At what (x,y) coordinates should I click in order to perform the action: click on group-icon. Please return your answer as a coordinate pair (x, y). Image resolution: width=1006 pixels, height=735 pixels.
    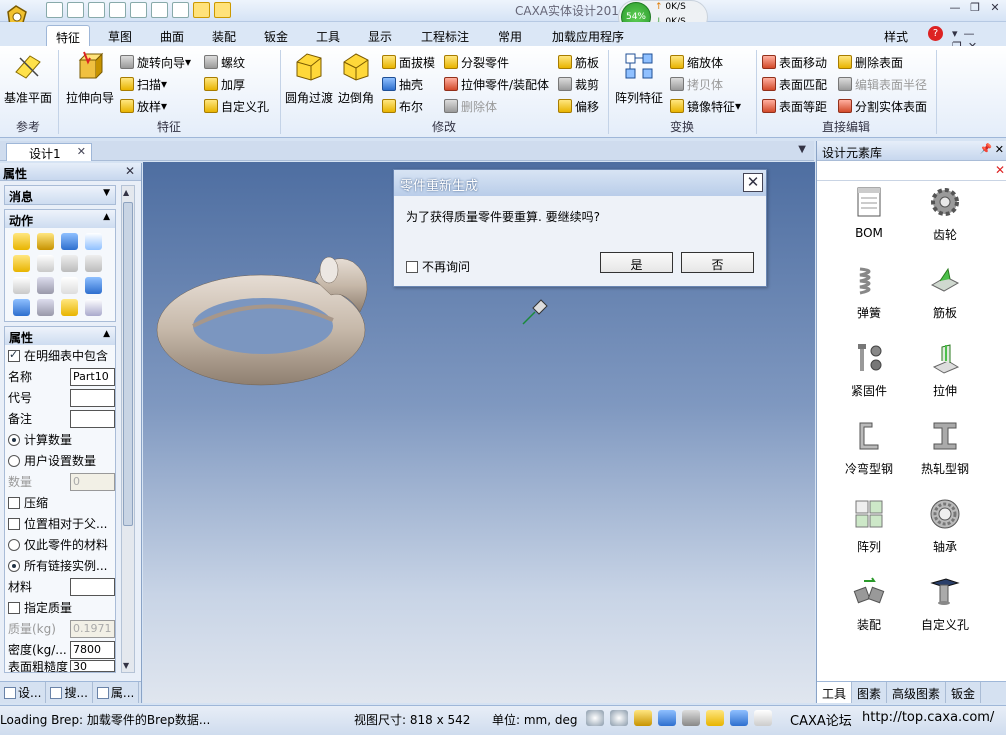
    Looking at the image, I should click on (69, 307).